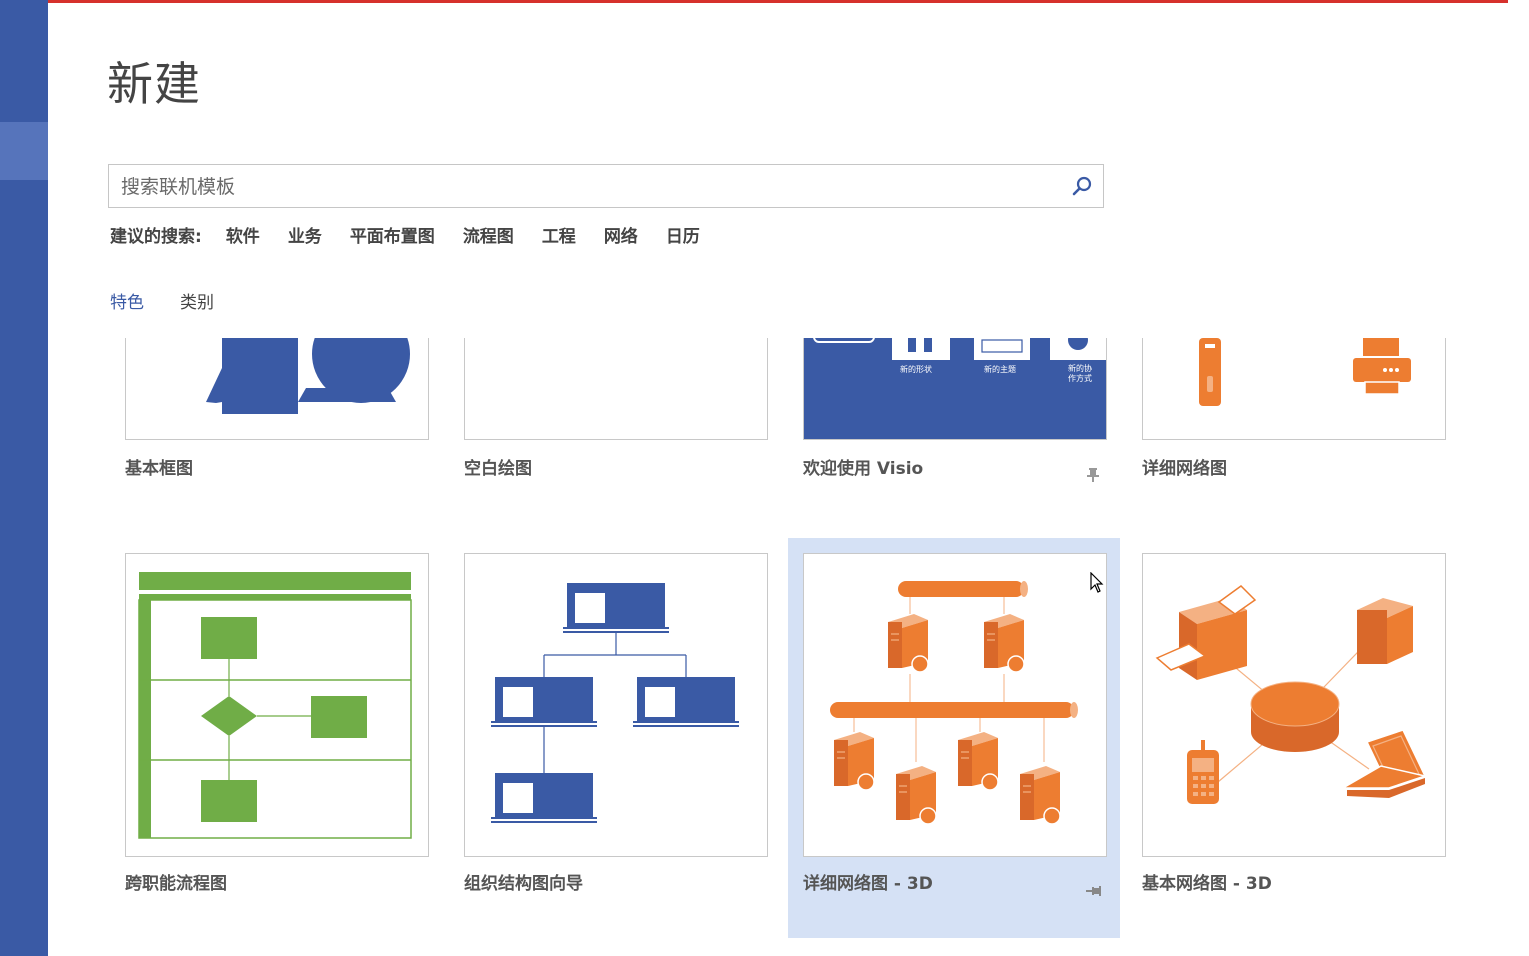 The image size is (1529, 956). Describe the element at coordinates (159, 469) in the screenshot. I see `template-label: 基本框图` at that location.